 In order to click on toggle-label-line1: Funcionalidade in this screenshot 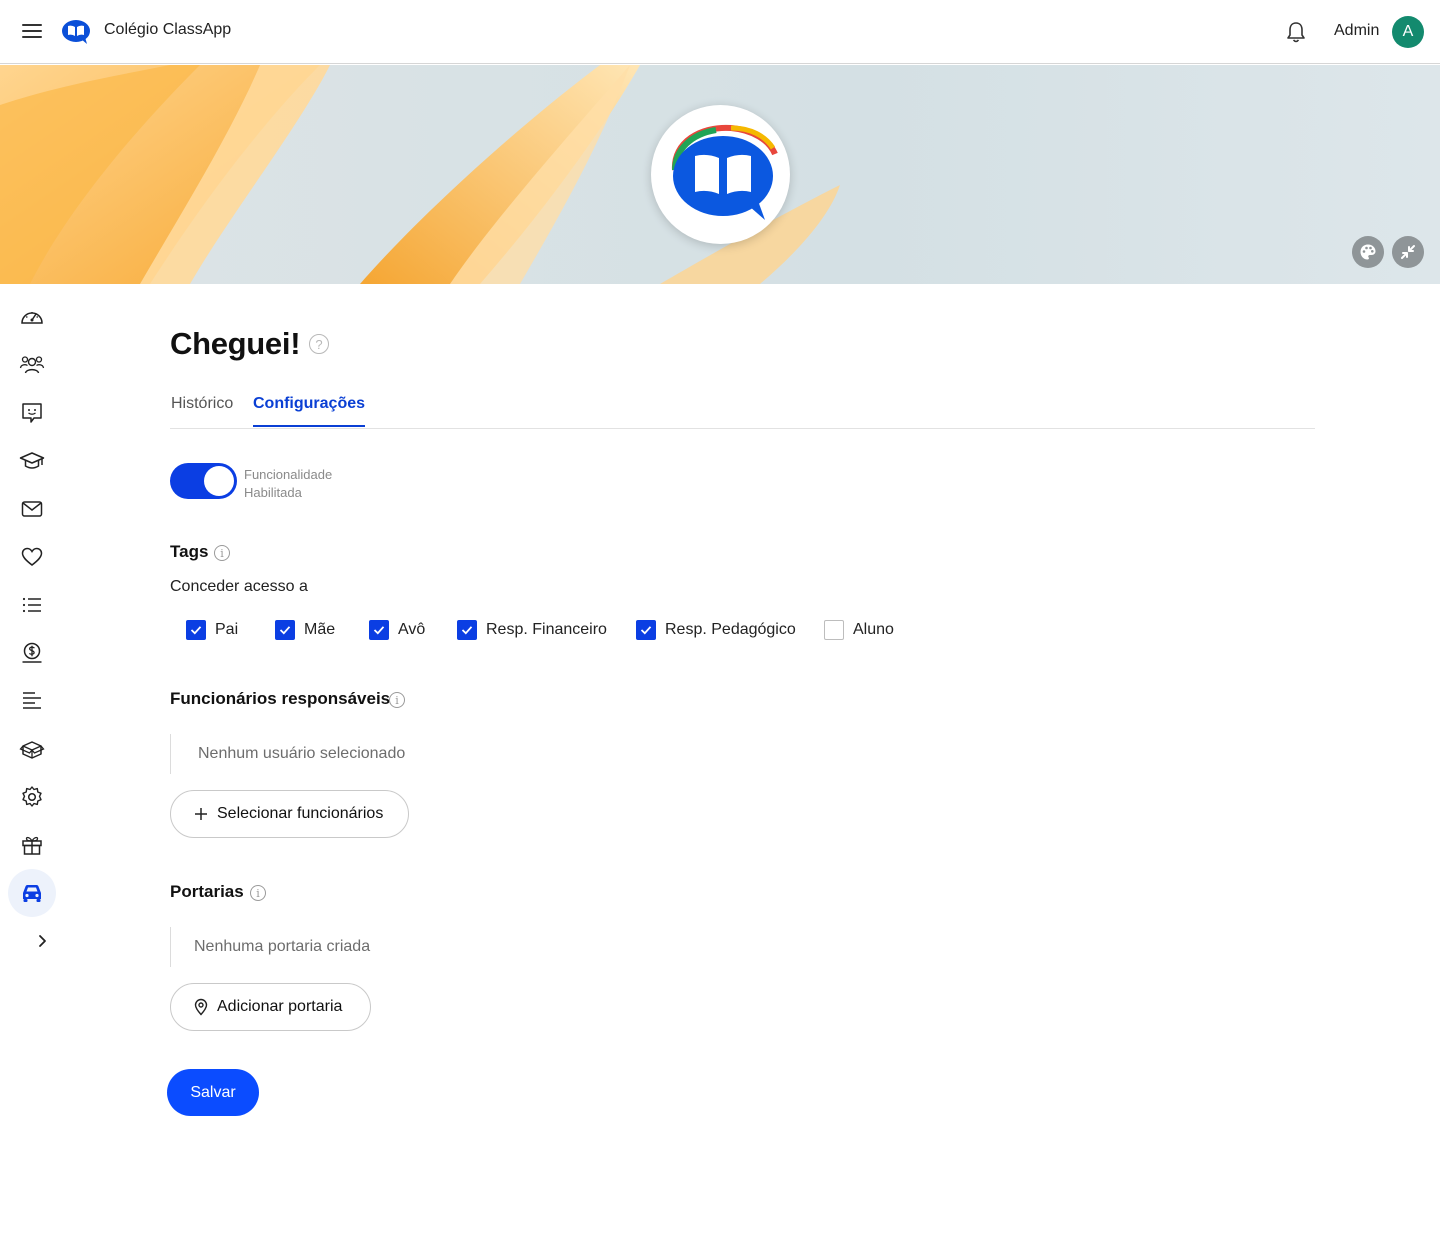, I will do `click(288, 474)`.